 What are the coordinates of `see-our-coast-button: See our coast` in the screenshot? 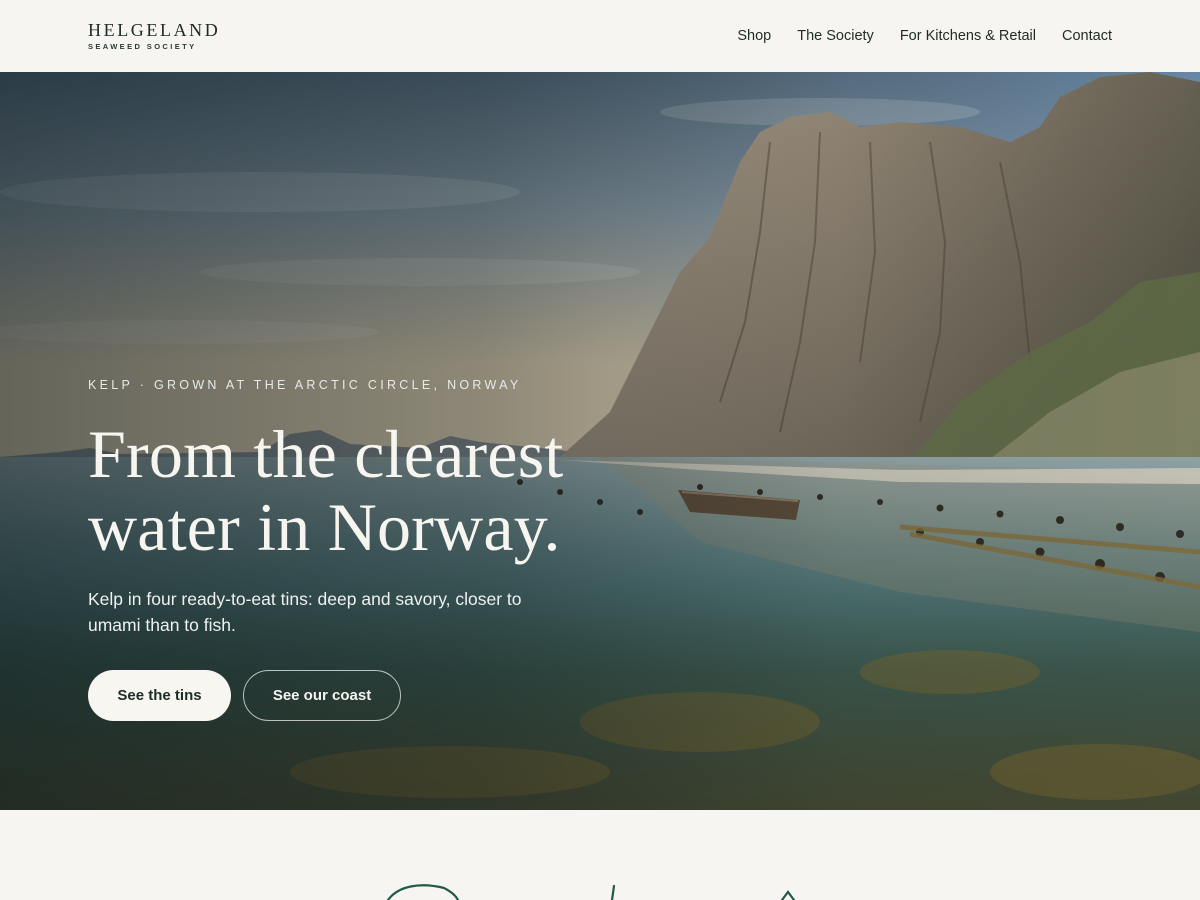 It's located at (322, 695).